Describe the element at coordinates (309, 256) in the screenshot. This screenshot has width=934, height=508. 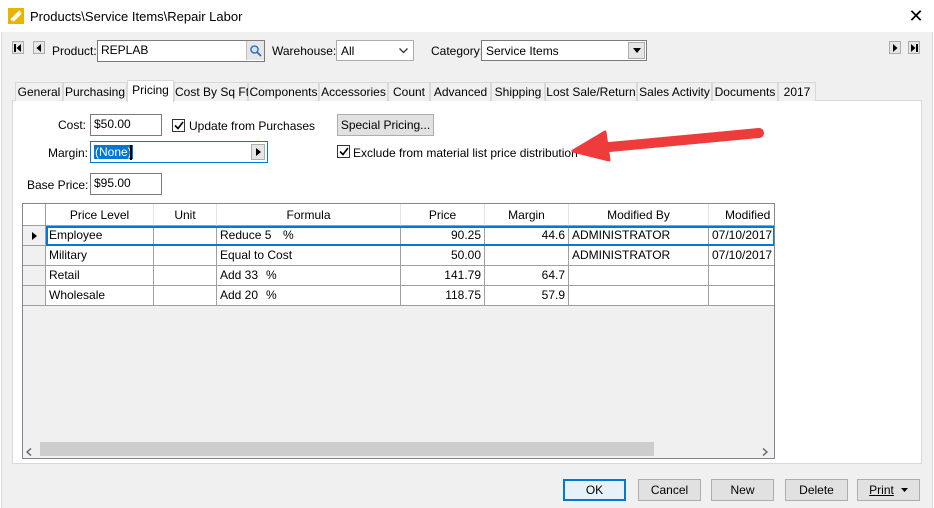
I see `cell-formula: Equal to Cost` at that location.